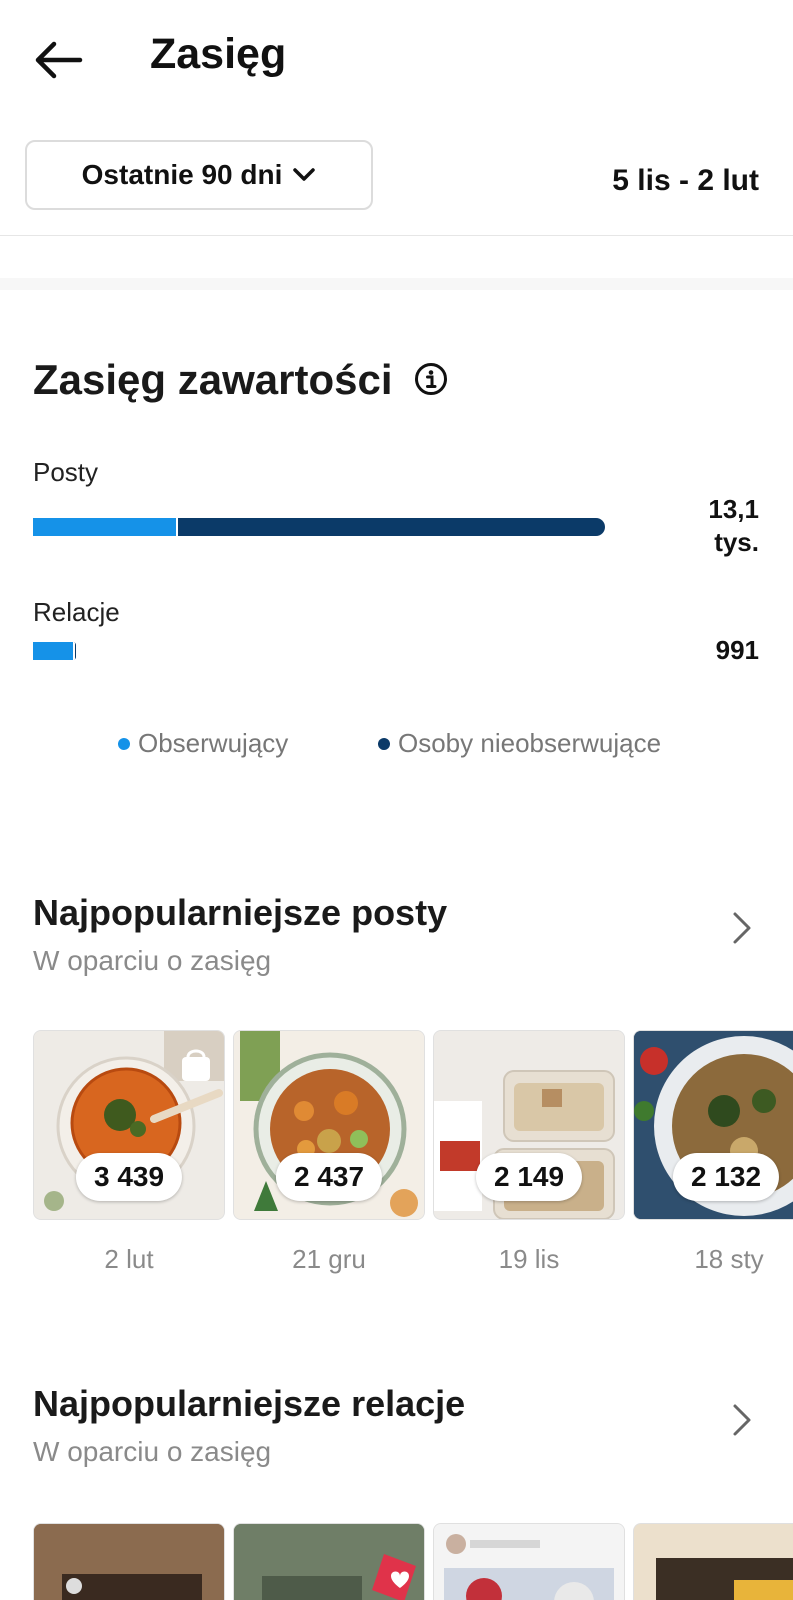 Image resolution: width=793 pixels, height=1600 pixels. What do you see at coordinates (182, 174) in the screenshot?
I see `date-range-label: Ostatnie 90 dni` at bounding box center [182, 174].